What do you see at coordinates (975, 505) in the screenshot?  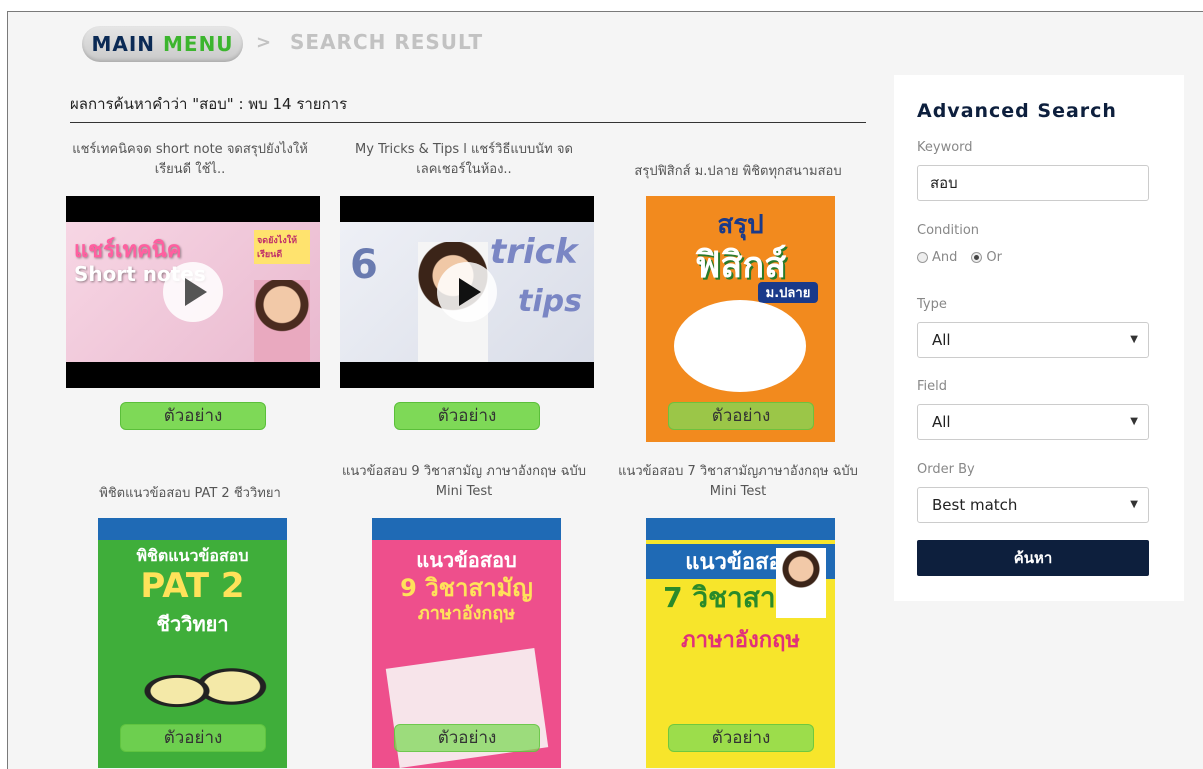 I see `order-by-select-value: Best match` at bounding box center [975, 505].